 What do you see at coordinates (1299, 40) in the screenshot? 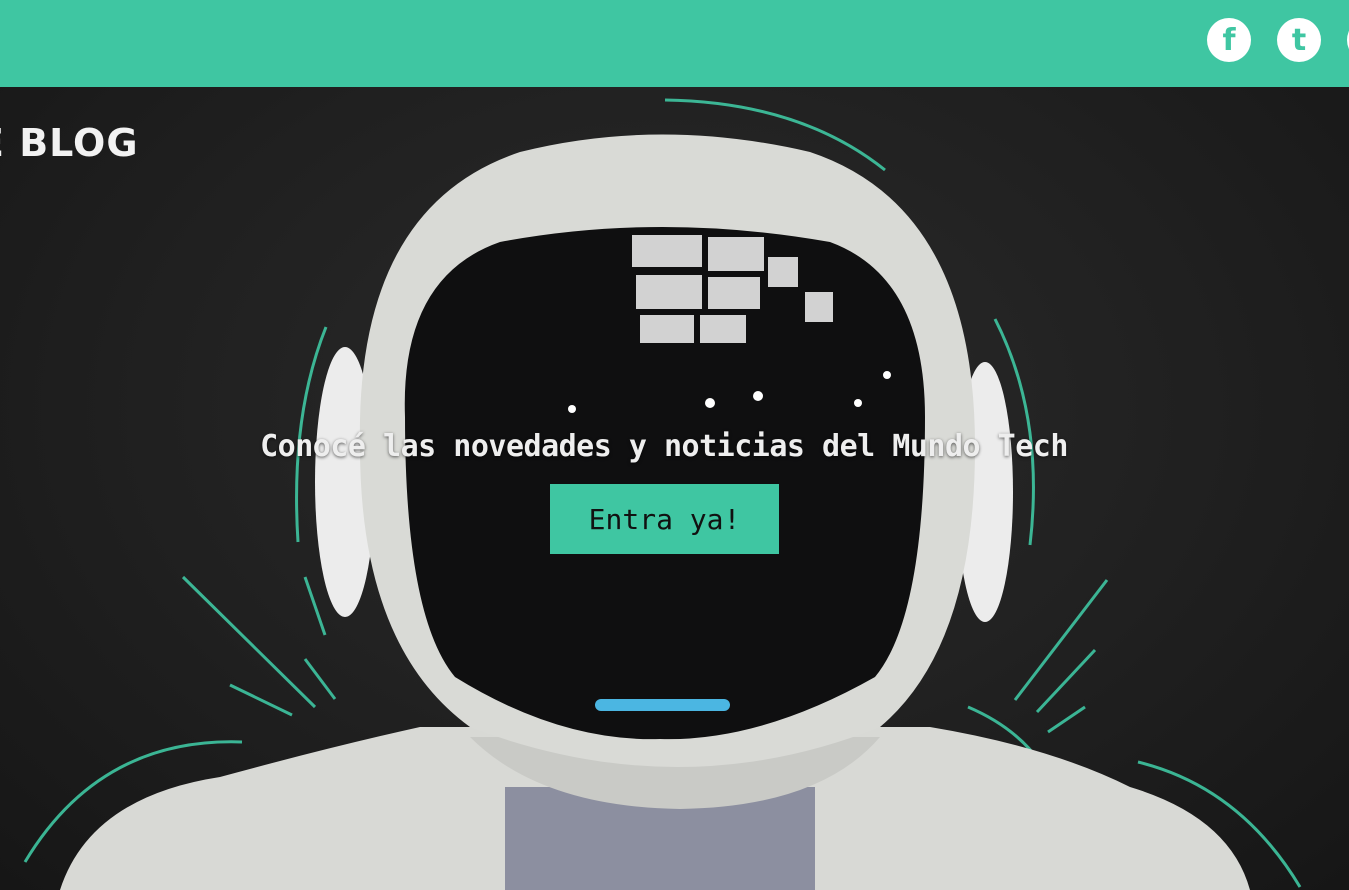
I see `tumblr-icon: t` at bounding box center [1299, 40].